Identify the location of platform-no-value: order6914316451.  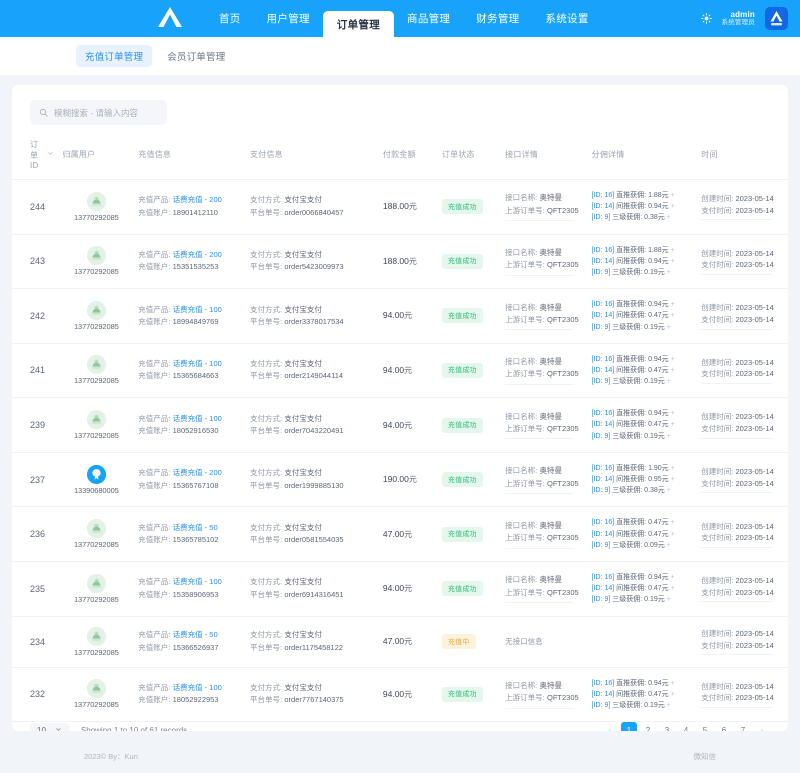
(314, 594).